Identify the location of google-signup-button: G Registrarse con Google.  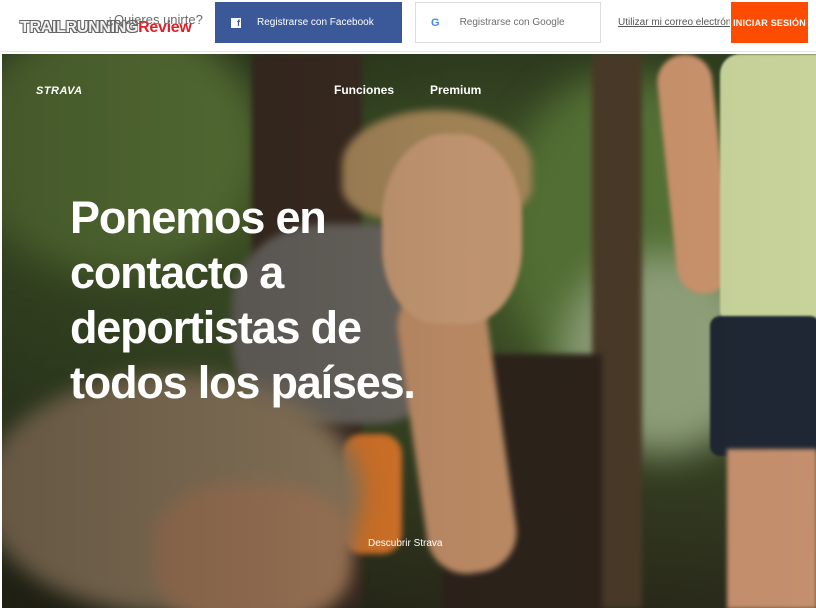
(508, 22).